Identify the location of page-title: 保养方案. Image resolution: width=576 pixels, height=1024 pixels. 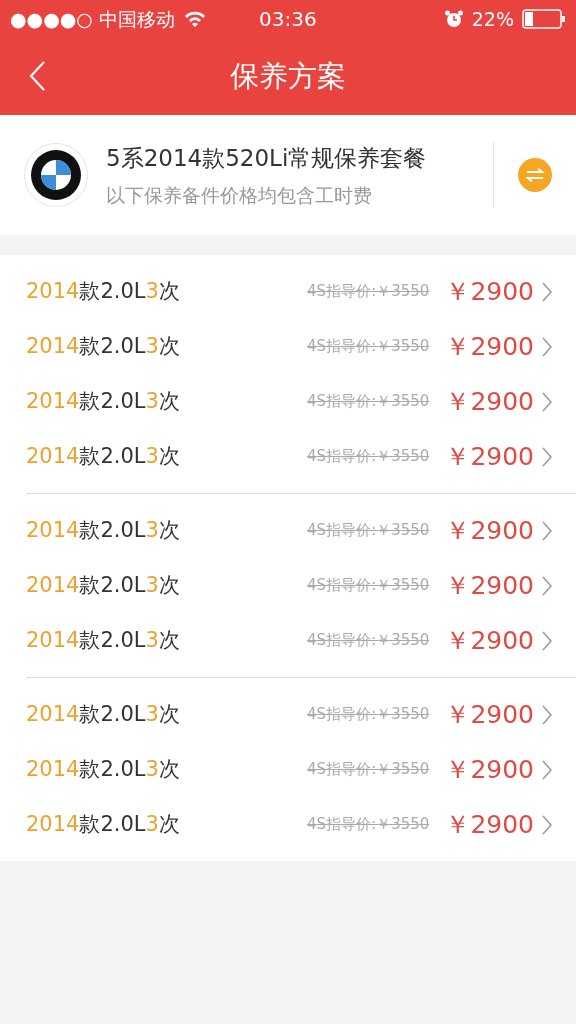
(288, 76).